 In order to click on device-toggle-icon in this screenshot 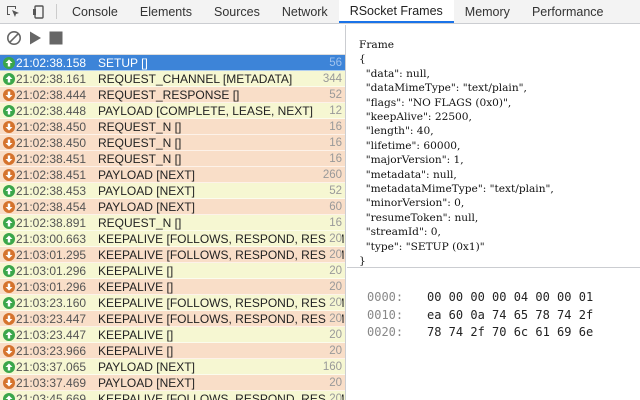, I will do `click(39, 11)`.